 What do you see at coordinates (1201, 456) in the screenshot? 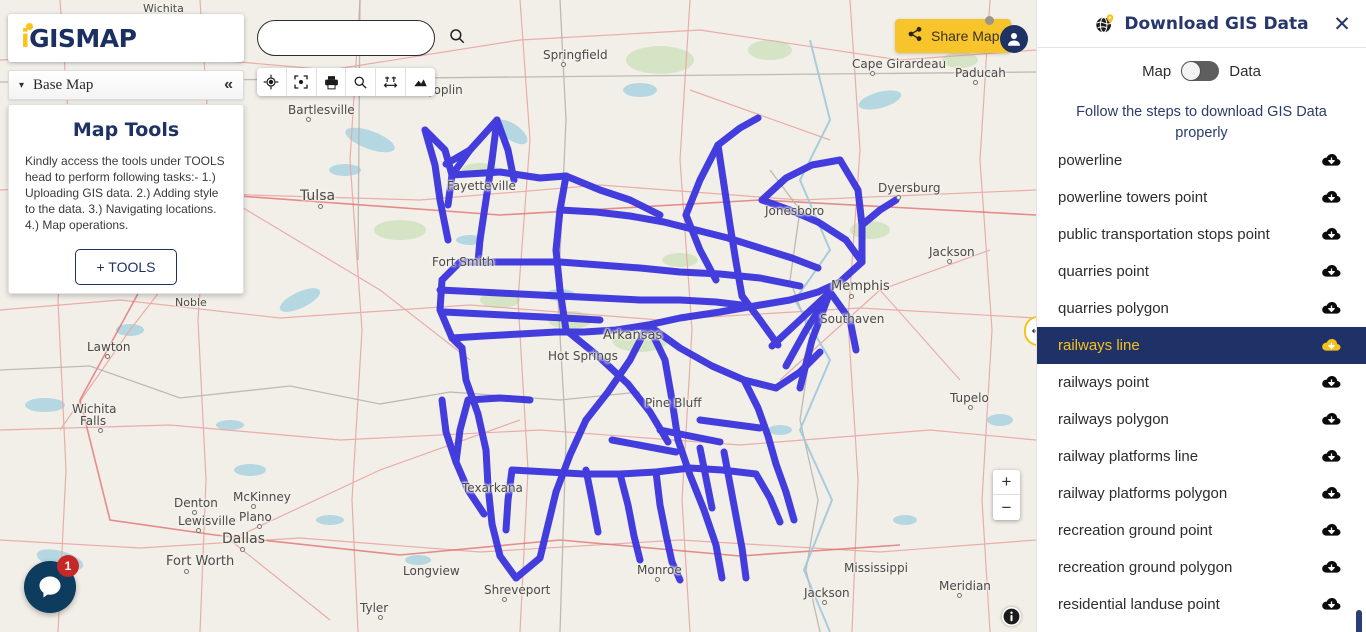
I see `layer-row: railway platforms line` at bounding box center [1201, 456].